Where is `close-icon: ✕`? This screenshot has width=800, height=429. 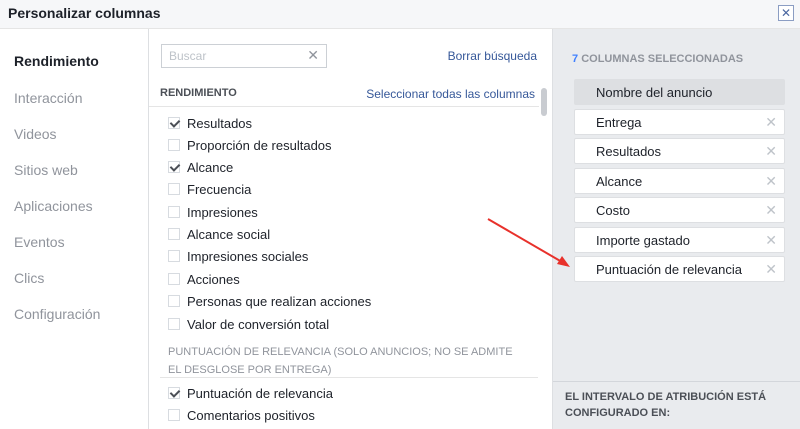
close-icon: ✕ is located at coordinates (786, 13).